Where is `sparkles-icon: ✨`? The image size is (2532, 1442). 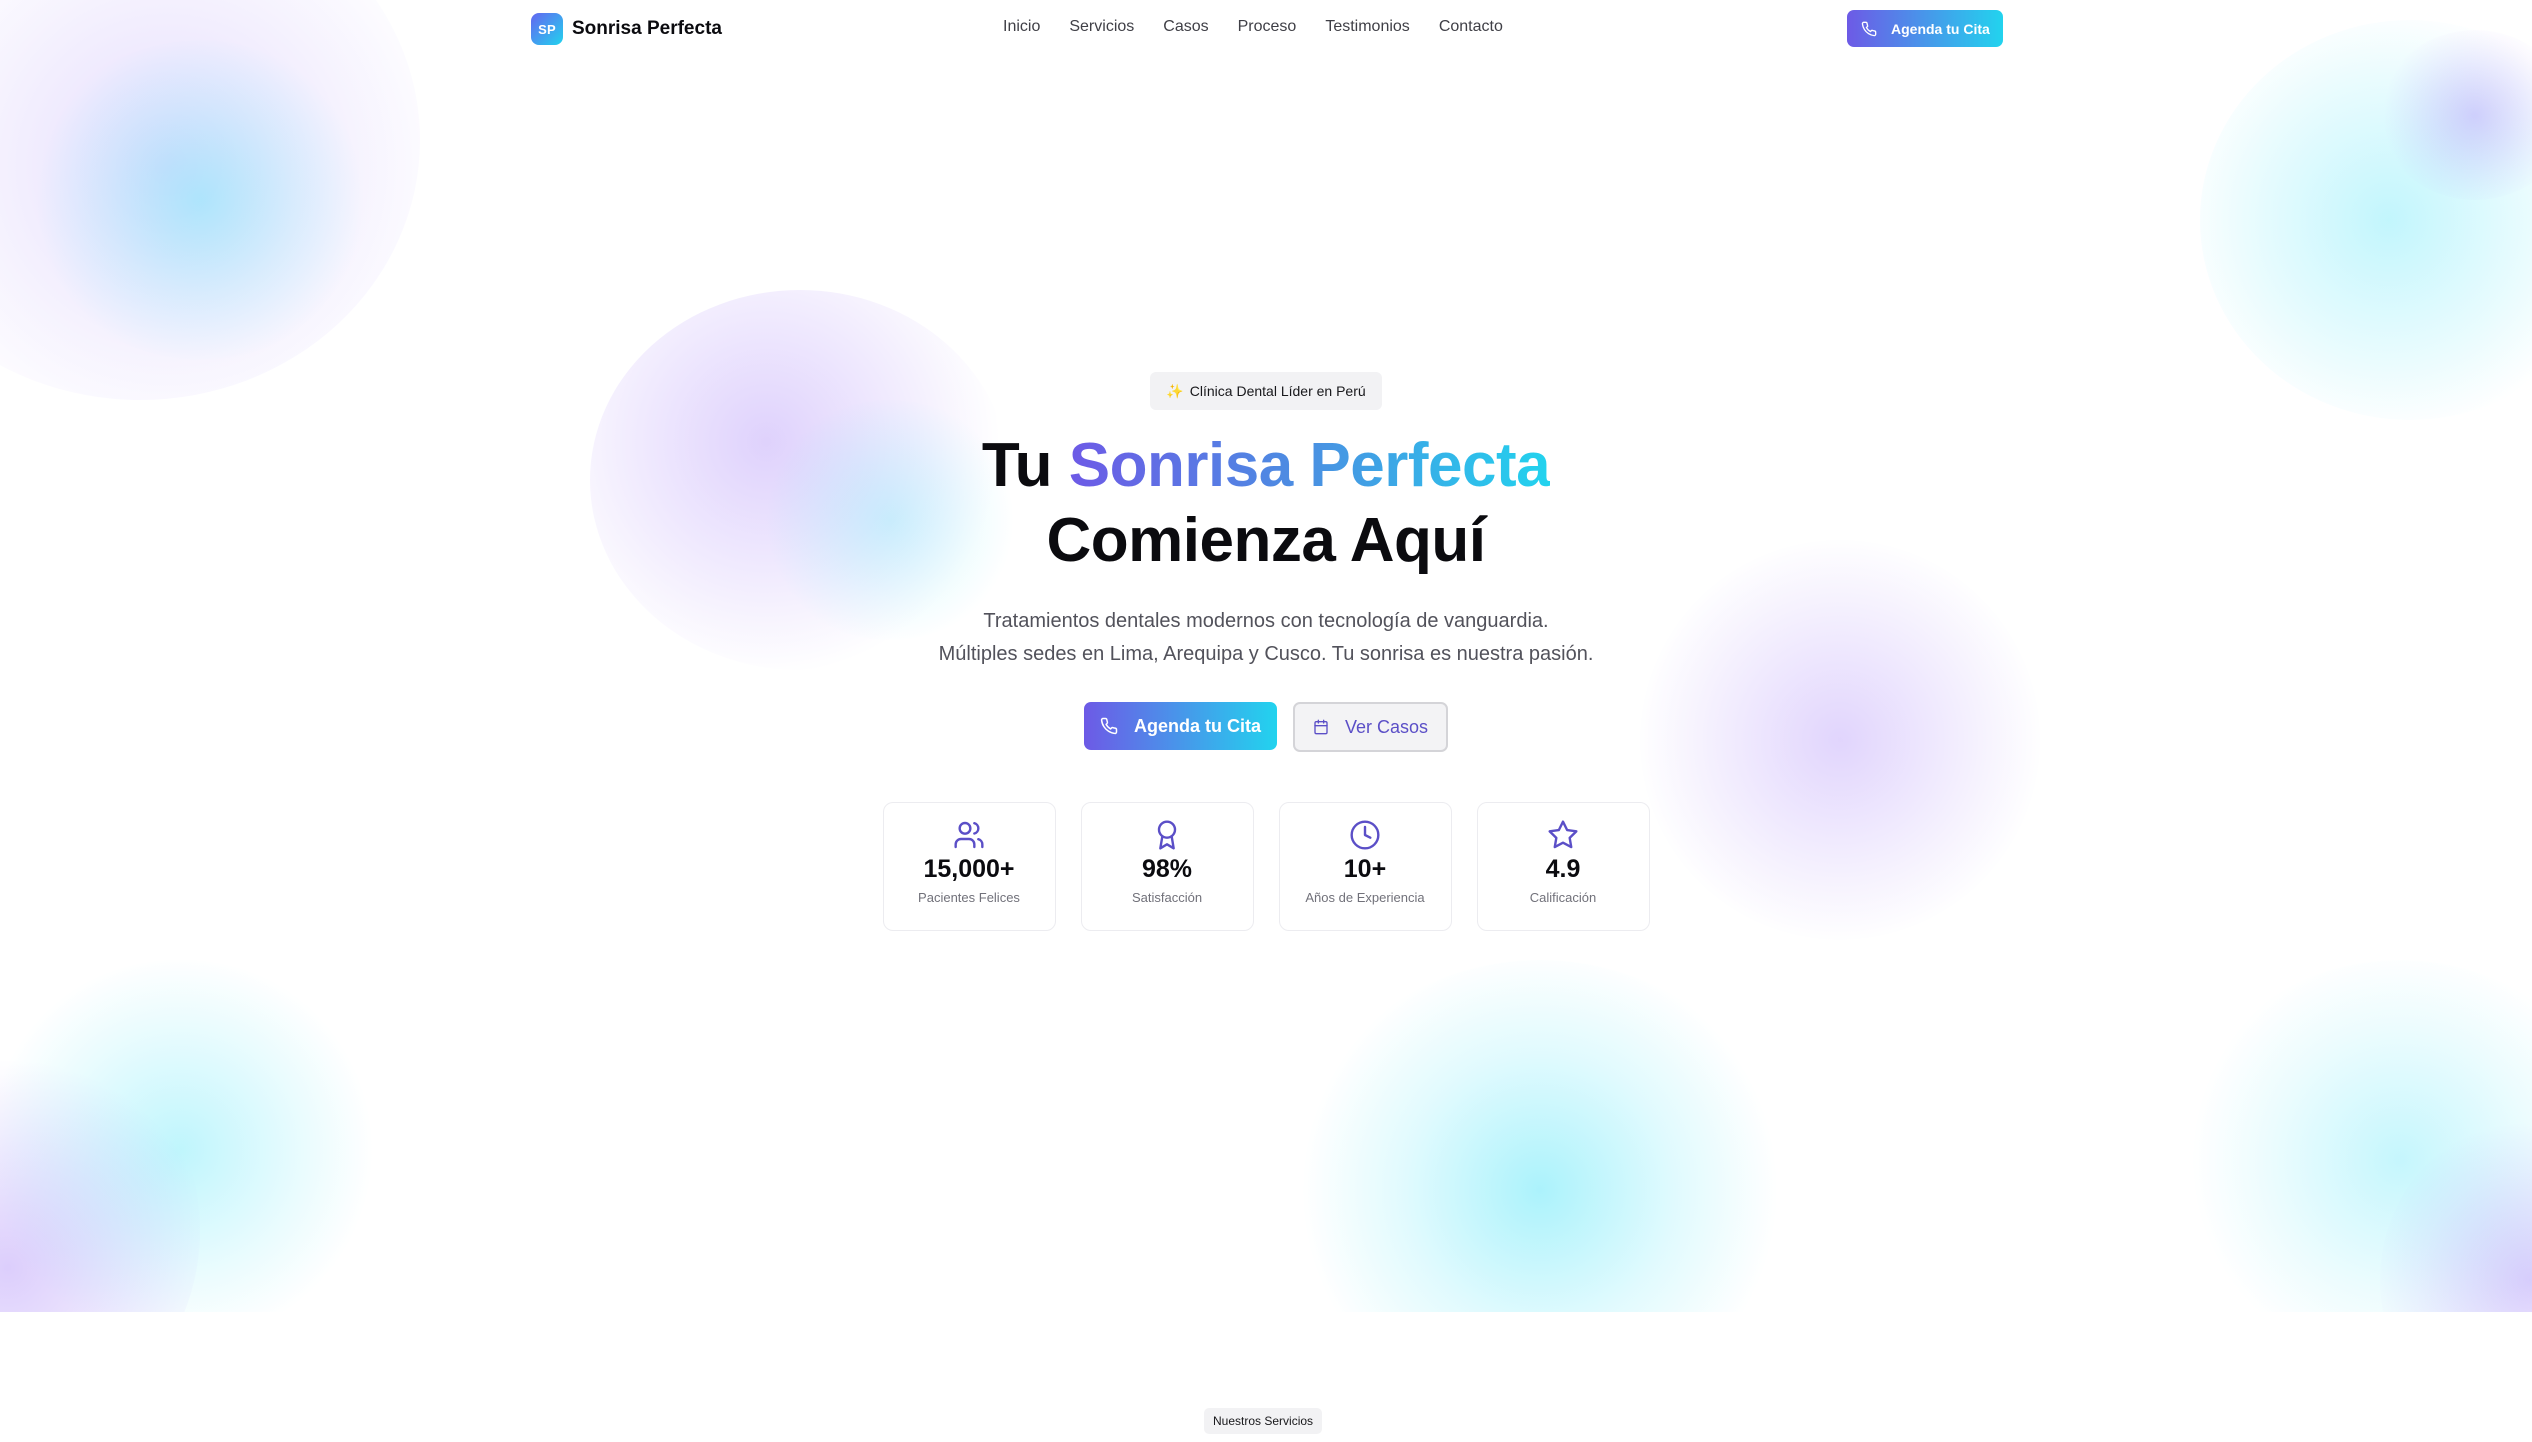 sparkles-icon: ✨ is located at coordinates (1175, 390).